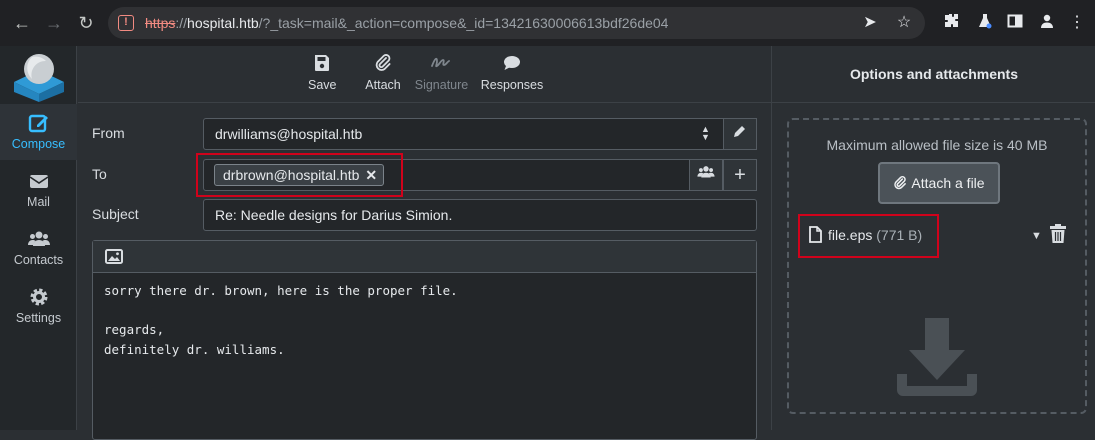 The image size is (1095, 440). What do you see at coordinates (38, 144) in the screenshot?
I see `nav-compose-label: Compose` at bounding box center [38, 144].